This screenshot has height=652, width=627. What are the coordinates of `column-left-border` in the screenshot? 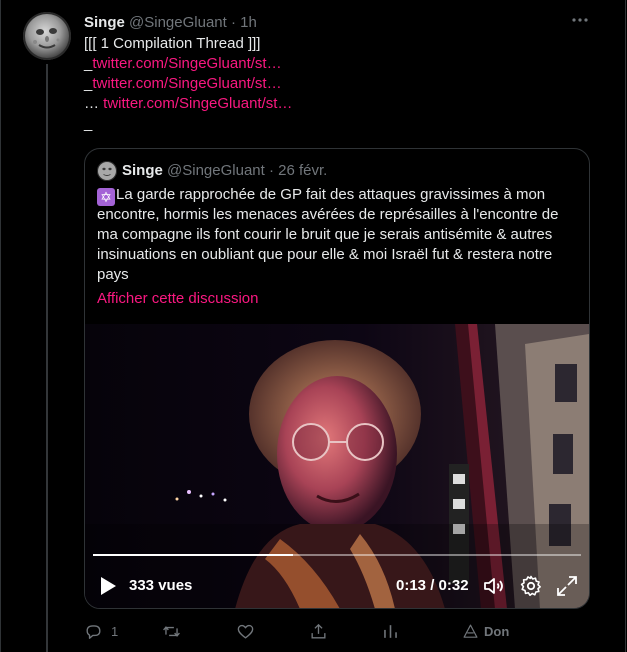 It's located at (0, 326).